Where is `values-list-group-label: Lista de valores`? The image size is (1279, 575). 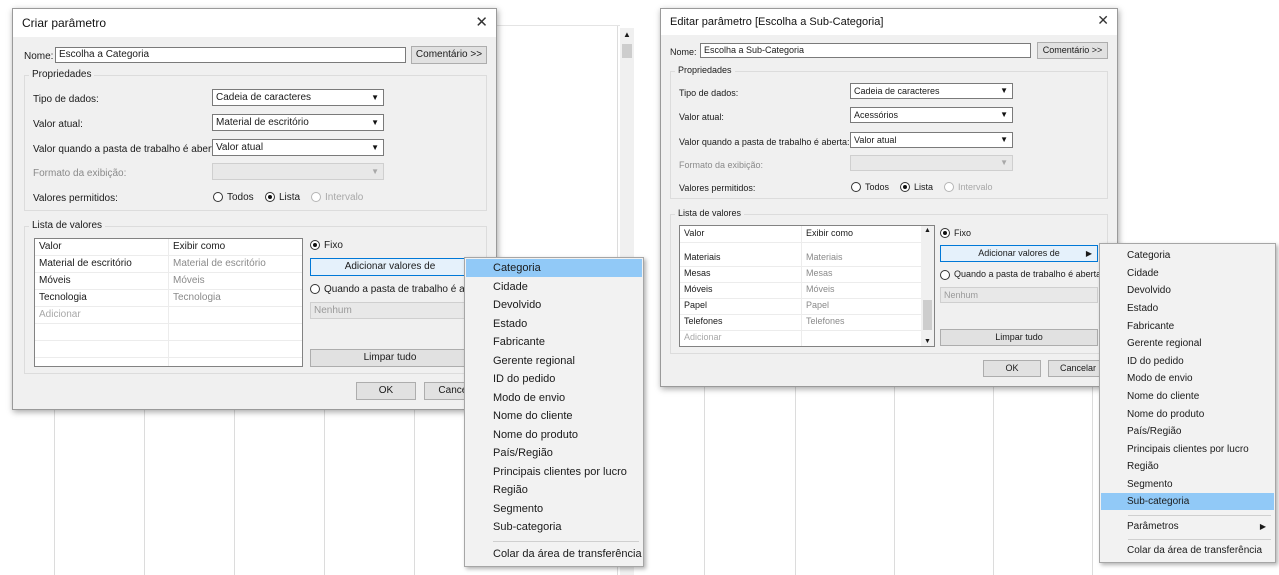
values-list-group-label: Lista de valores is located at coordinates (710, 213).